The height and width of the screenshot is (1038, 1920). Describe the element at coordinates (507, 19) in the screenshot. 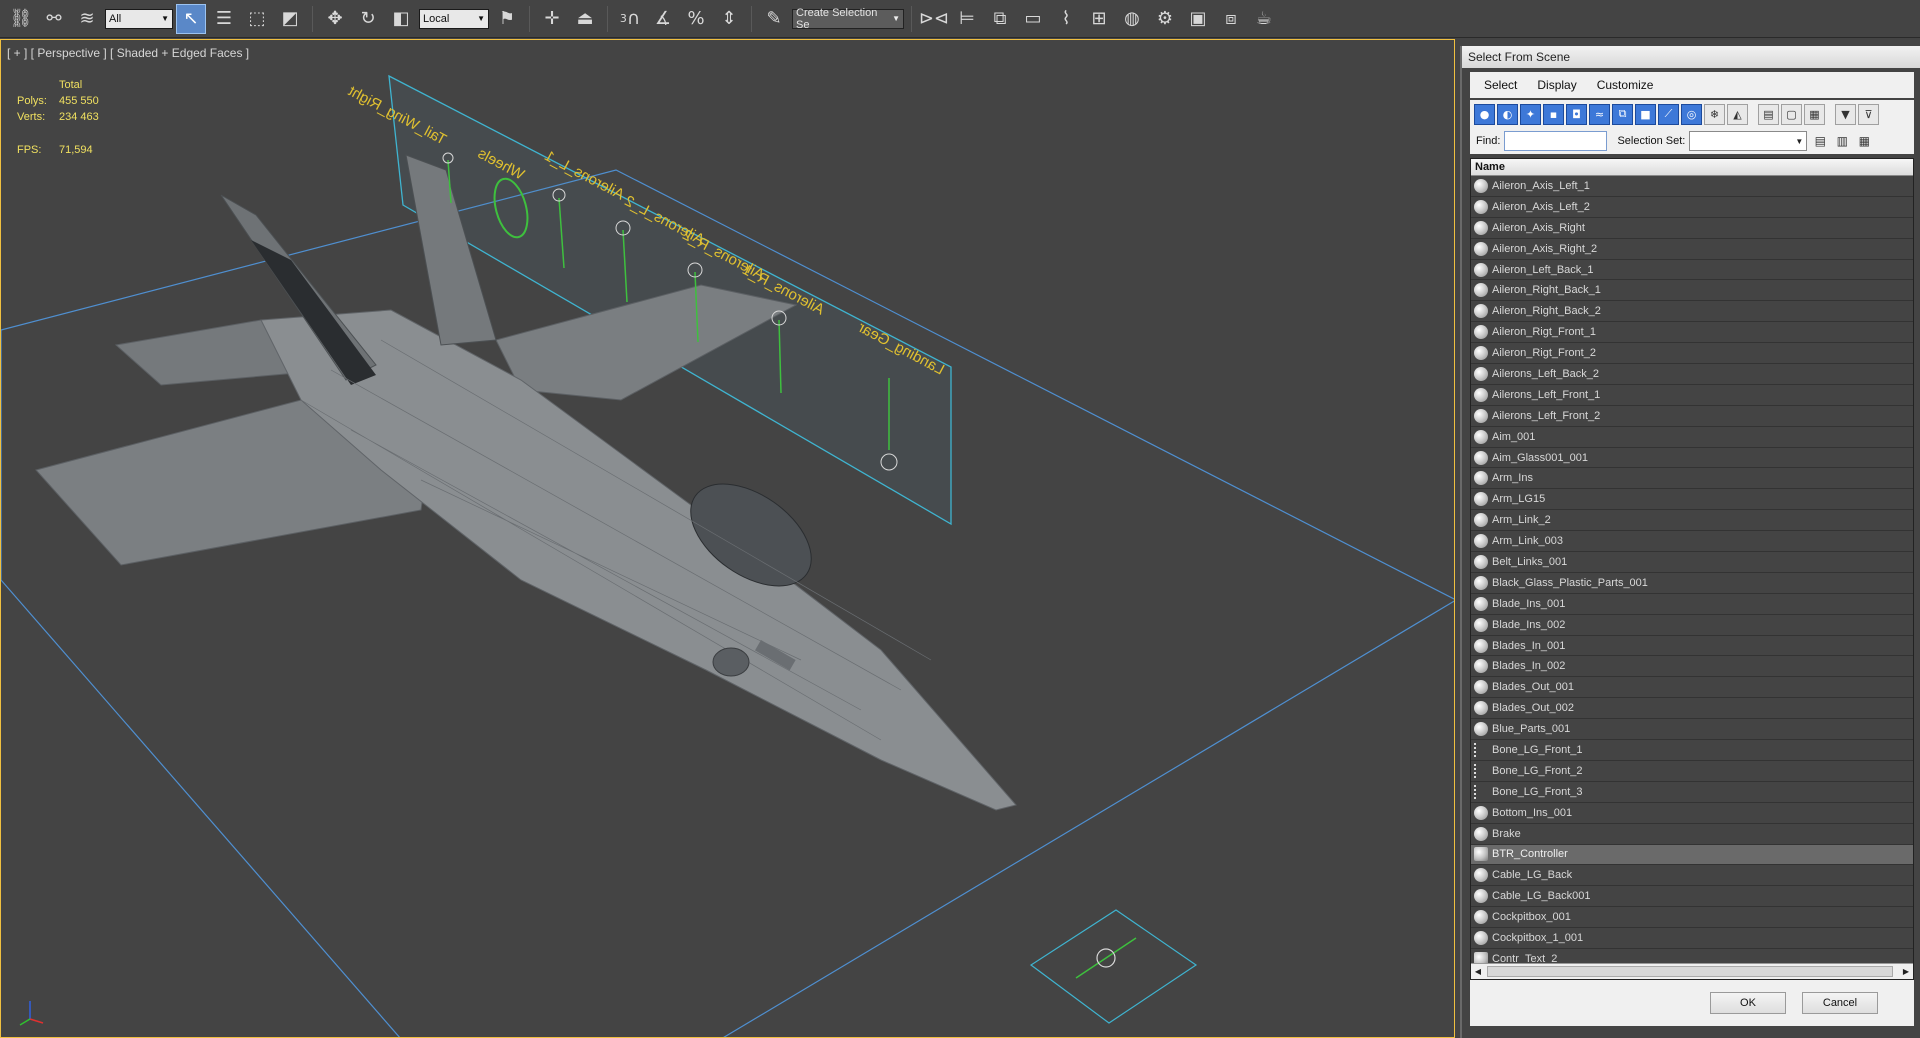

I see `pivot-center-icon: ⚑` at that location.